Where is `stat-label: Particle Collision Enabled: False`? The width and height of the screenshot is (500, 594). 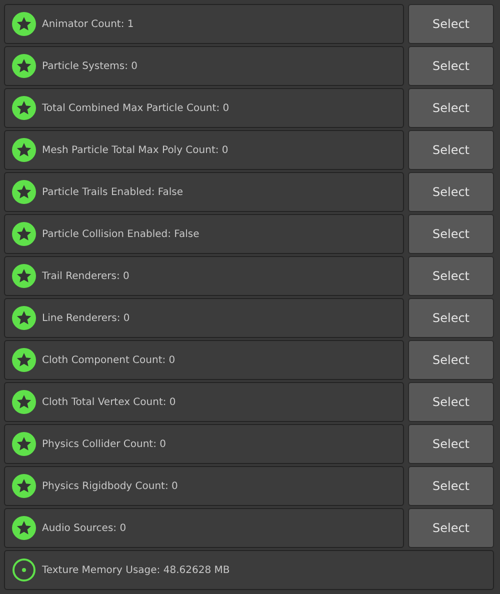
stat-label: Particle Collision Enabled: False is located at coordinates (121, 234).